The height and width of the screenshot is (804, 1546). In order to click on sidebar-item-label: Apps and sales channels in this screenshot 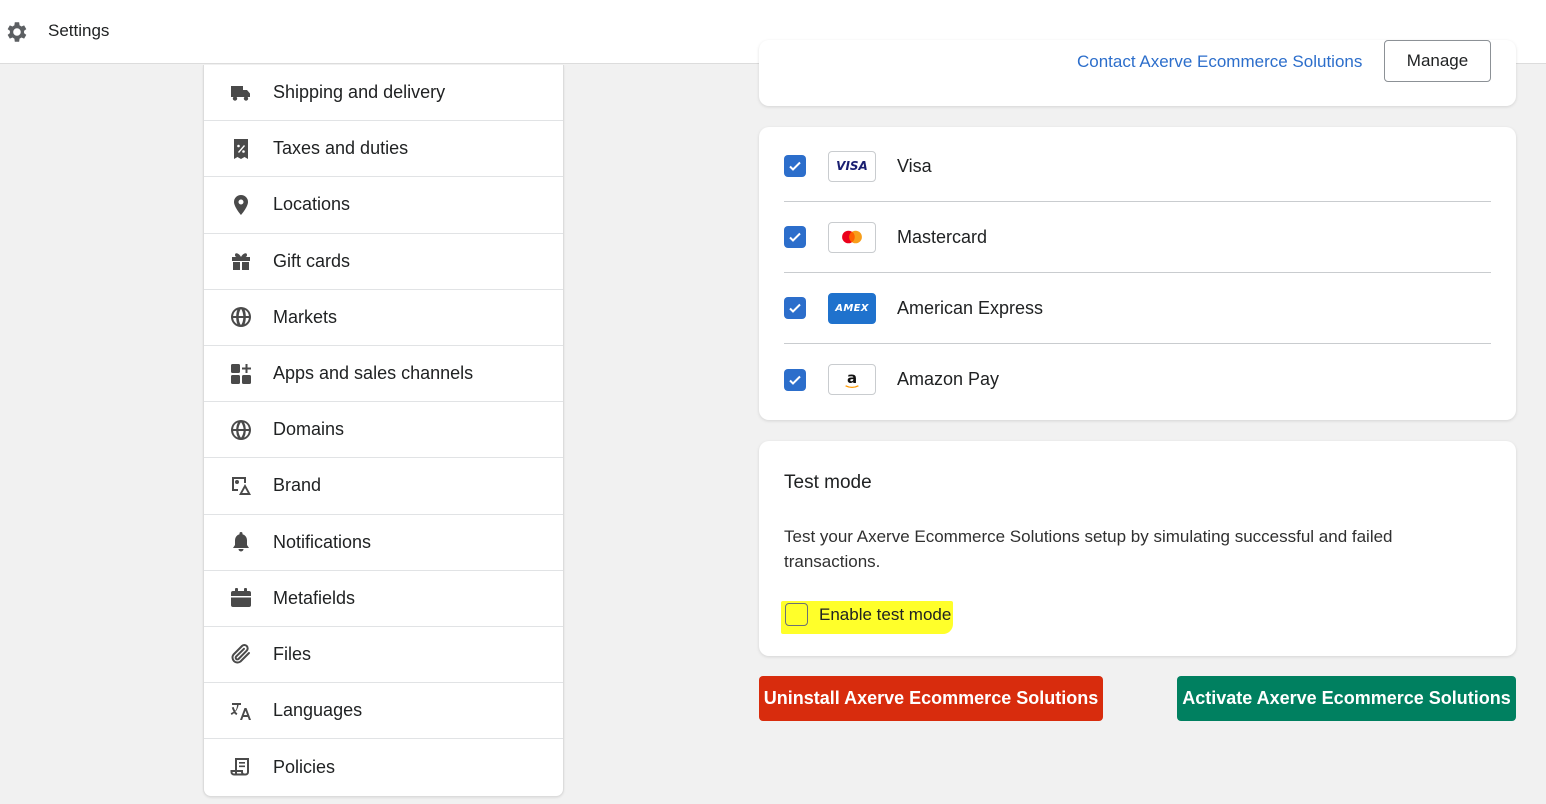, I will do `click(373, 373)`.